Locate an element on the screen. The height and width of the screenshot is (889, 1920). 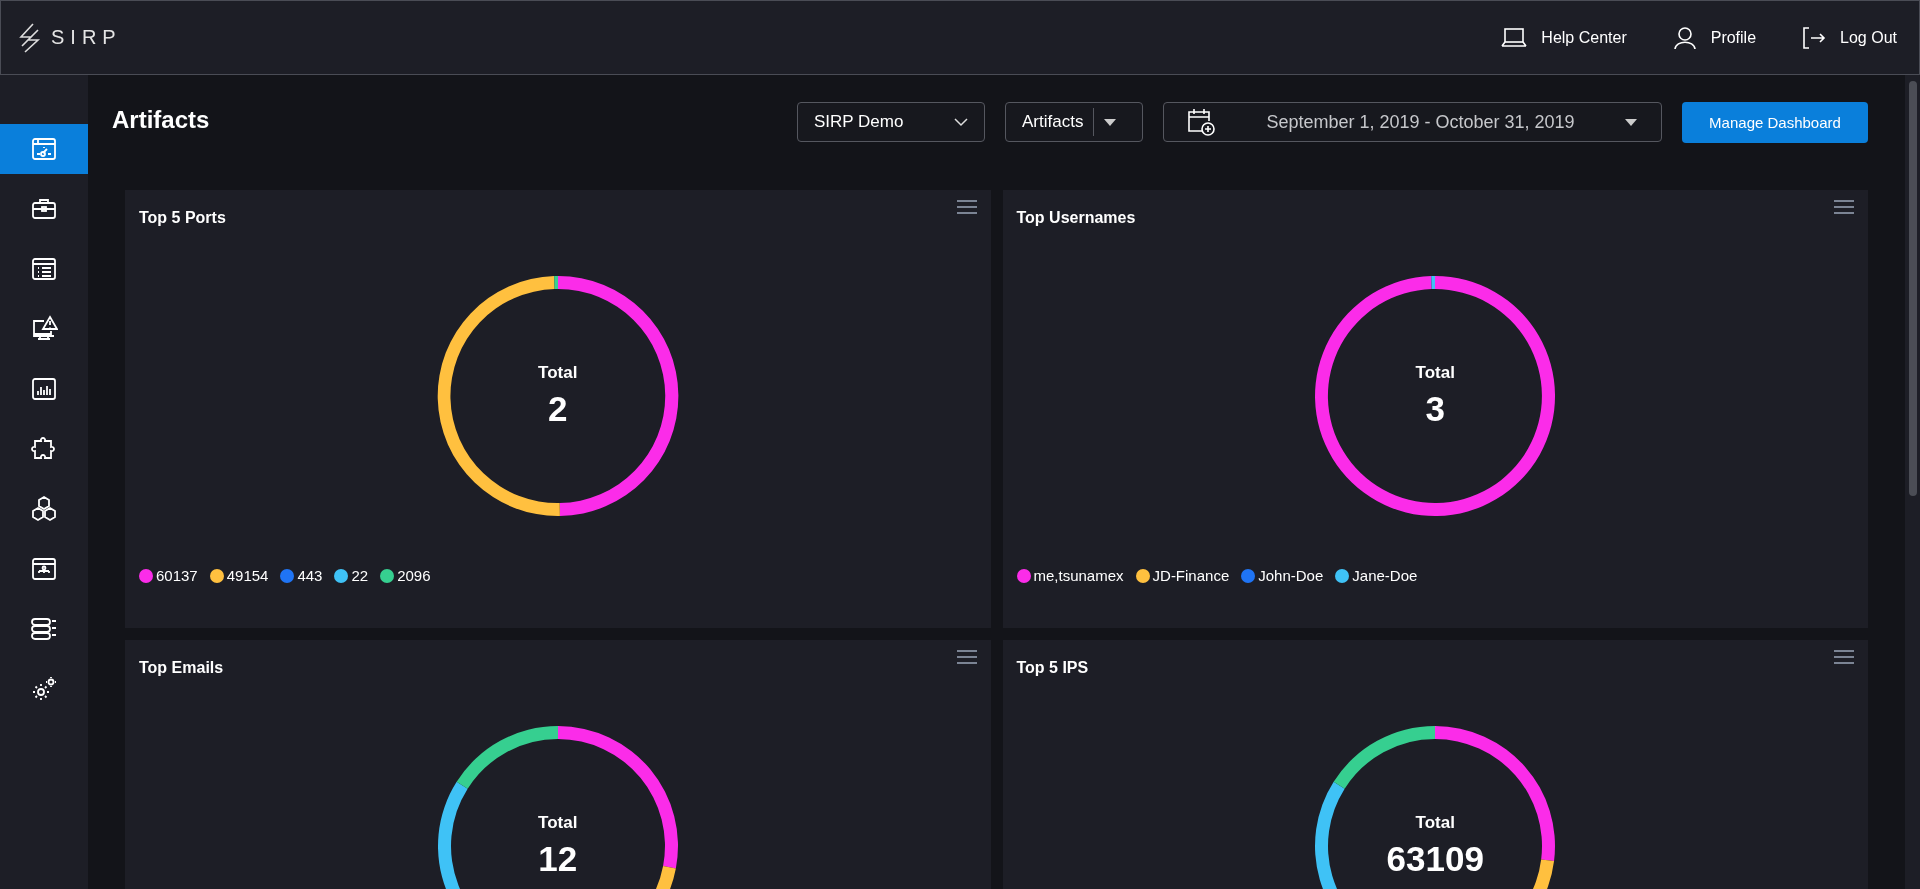
card-title: Top 5 IPS is located at coordinates (1052, 668).